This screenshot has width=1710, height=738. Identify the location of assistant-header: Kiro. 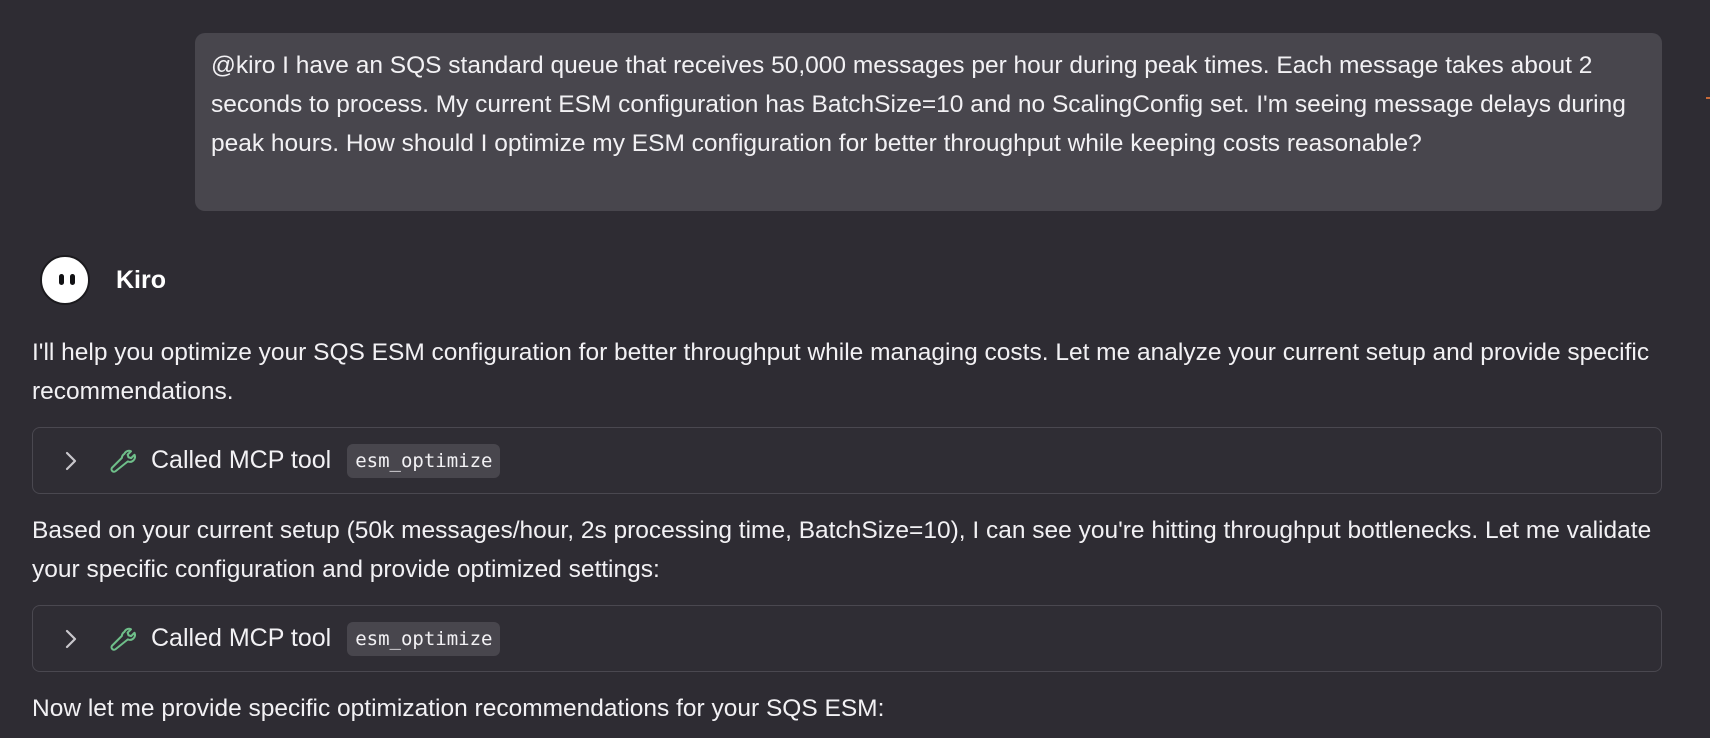
(103, 280).